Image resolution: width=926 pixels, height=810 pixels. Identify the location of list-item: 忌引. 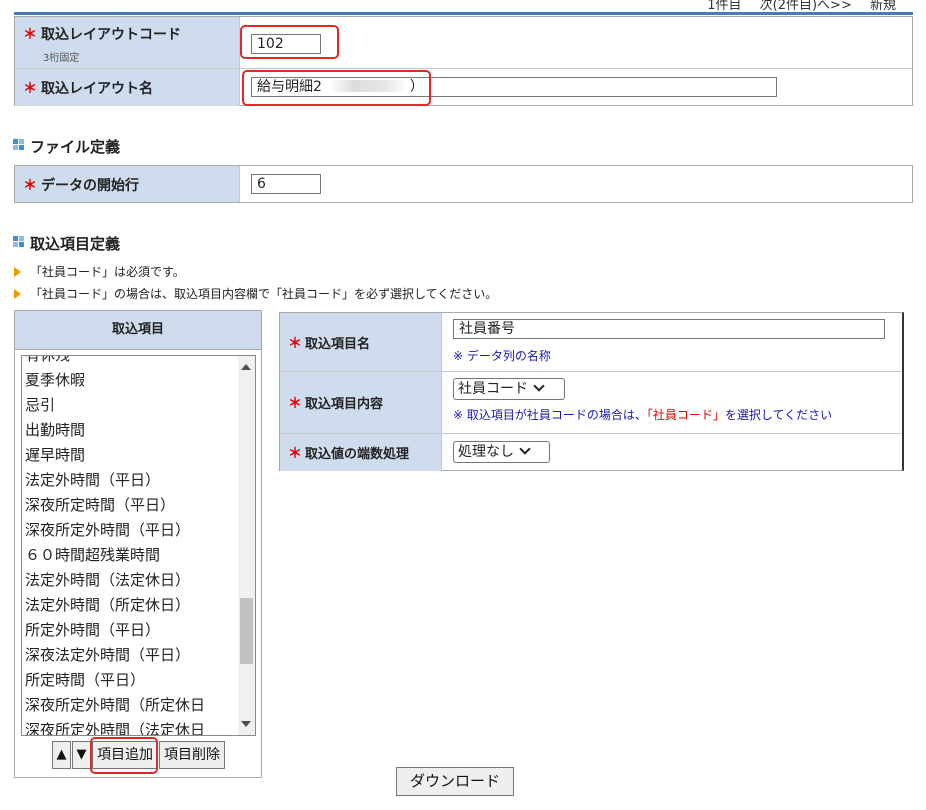
(115, 405).